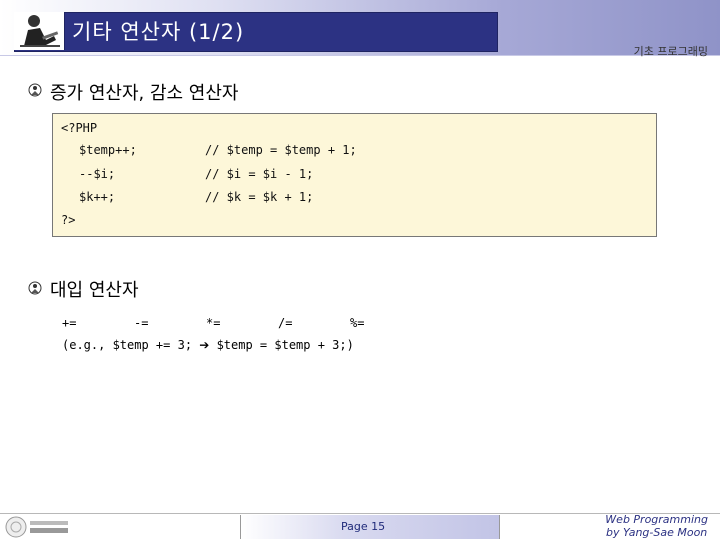 This screenshot has height=540, width=720. I want to click on credit-course: Web Programming, so click(656, 519).